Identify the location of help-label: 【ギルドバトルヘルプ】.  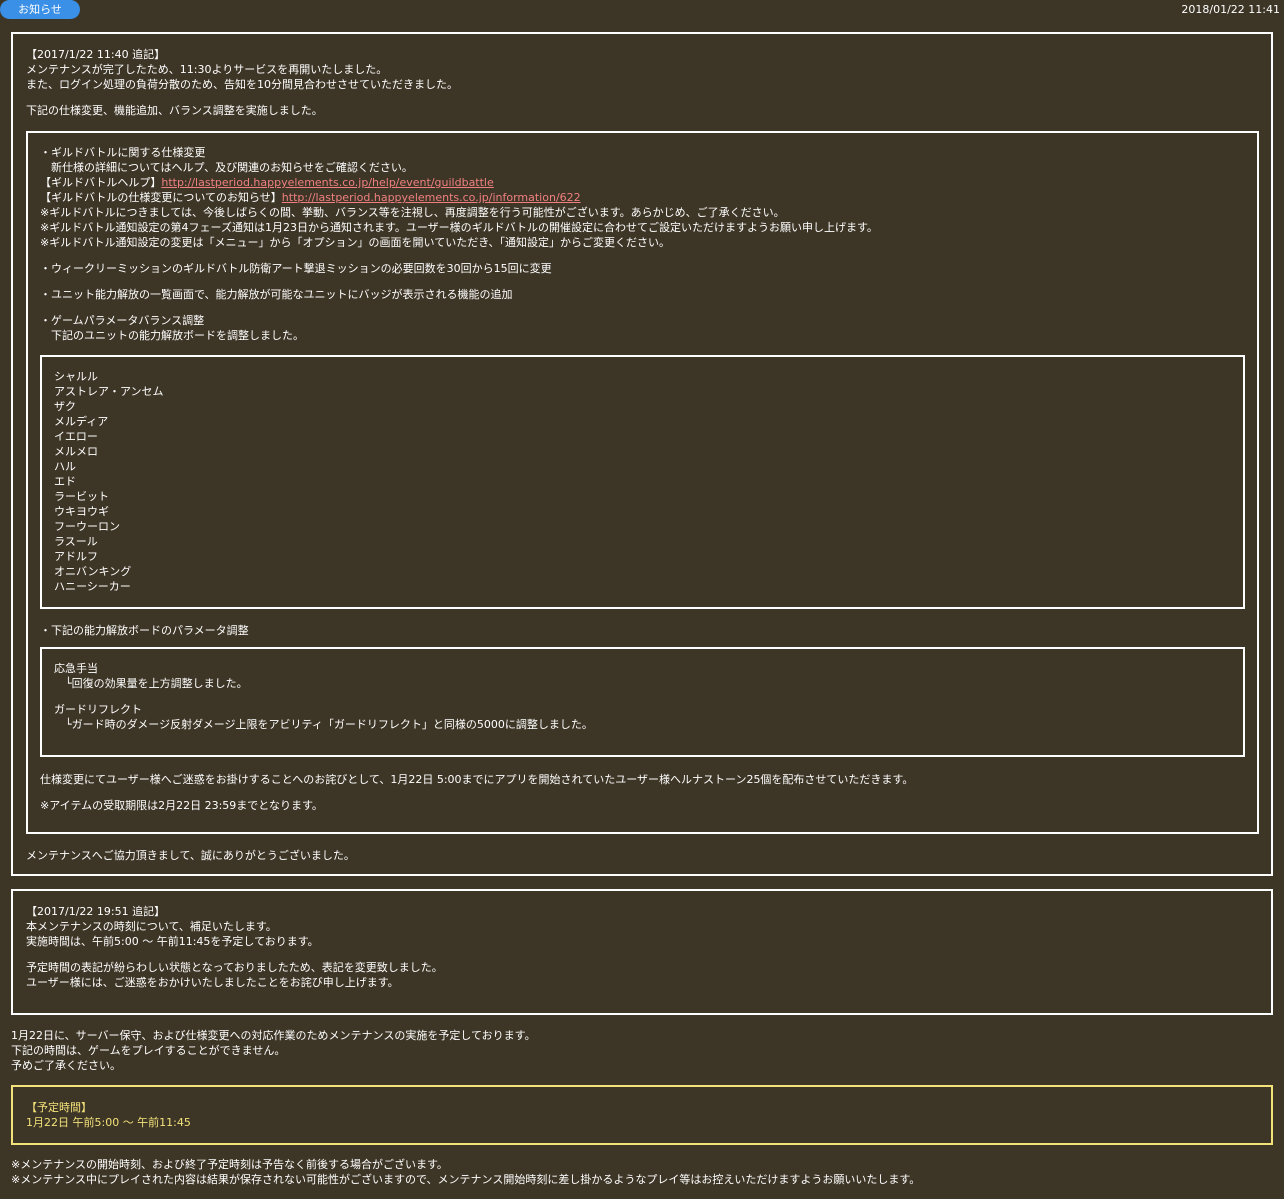
(101, 182).